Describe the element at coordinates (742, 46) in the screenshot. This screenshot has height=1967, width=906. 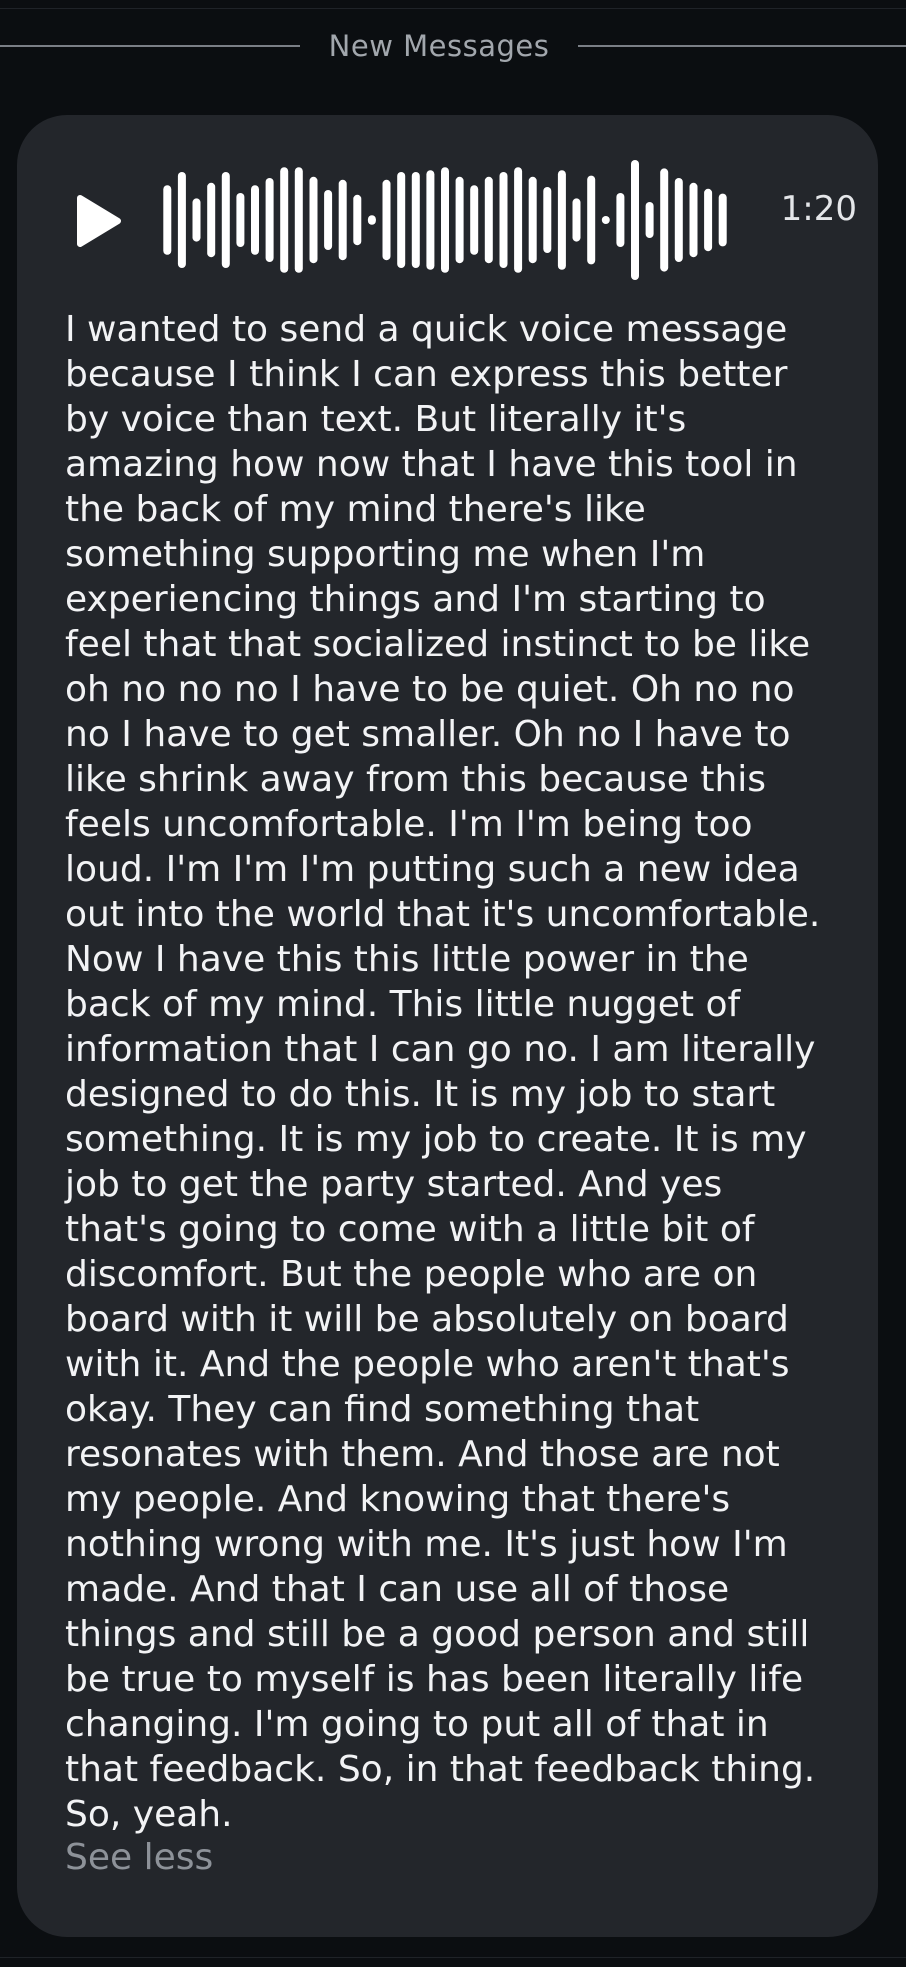
I see `divider-line-right` at that location.